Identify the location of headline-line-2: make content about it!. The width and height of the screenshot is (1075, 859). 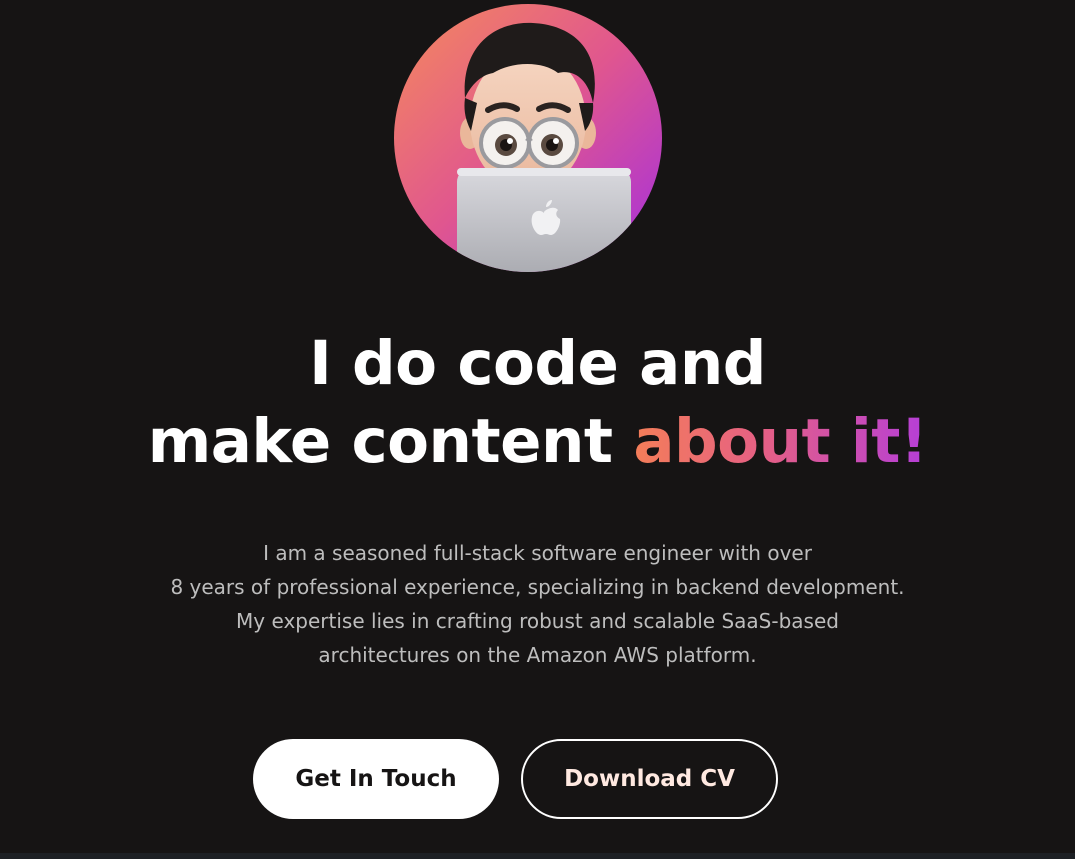
(537, 442).